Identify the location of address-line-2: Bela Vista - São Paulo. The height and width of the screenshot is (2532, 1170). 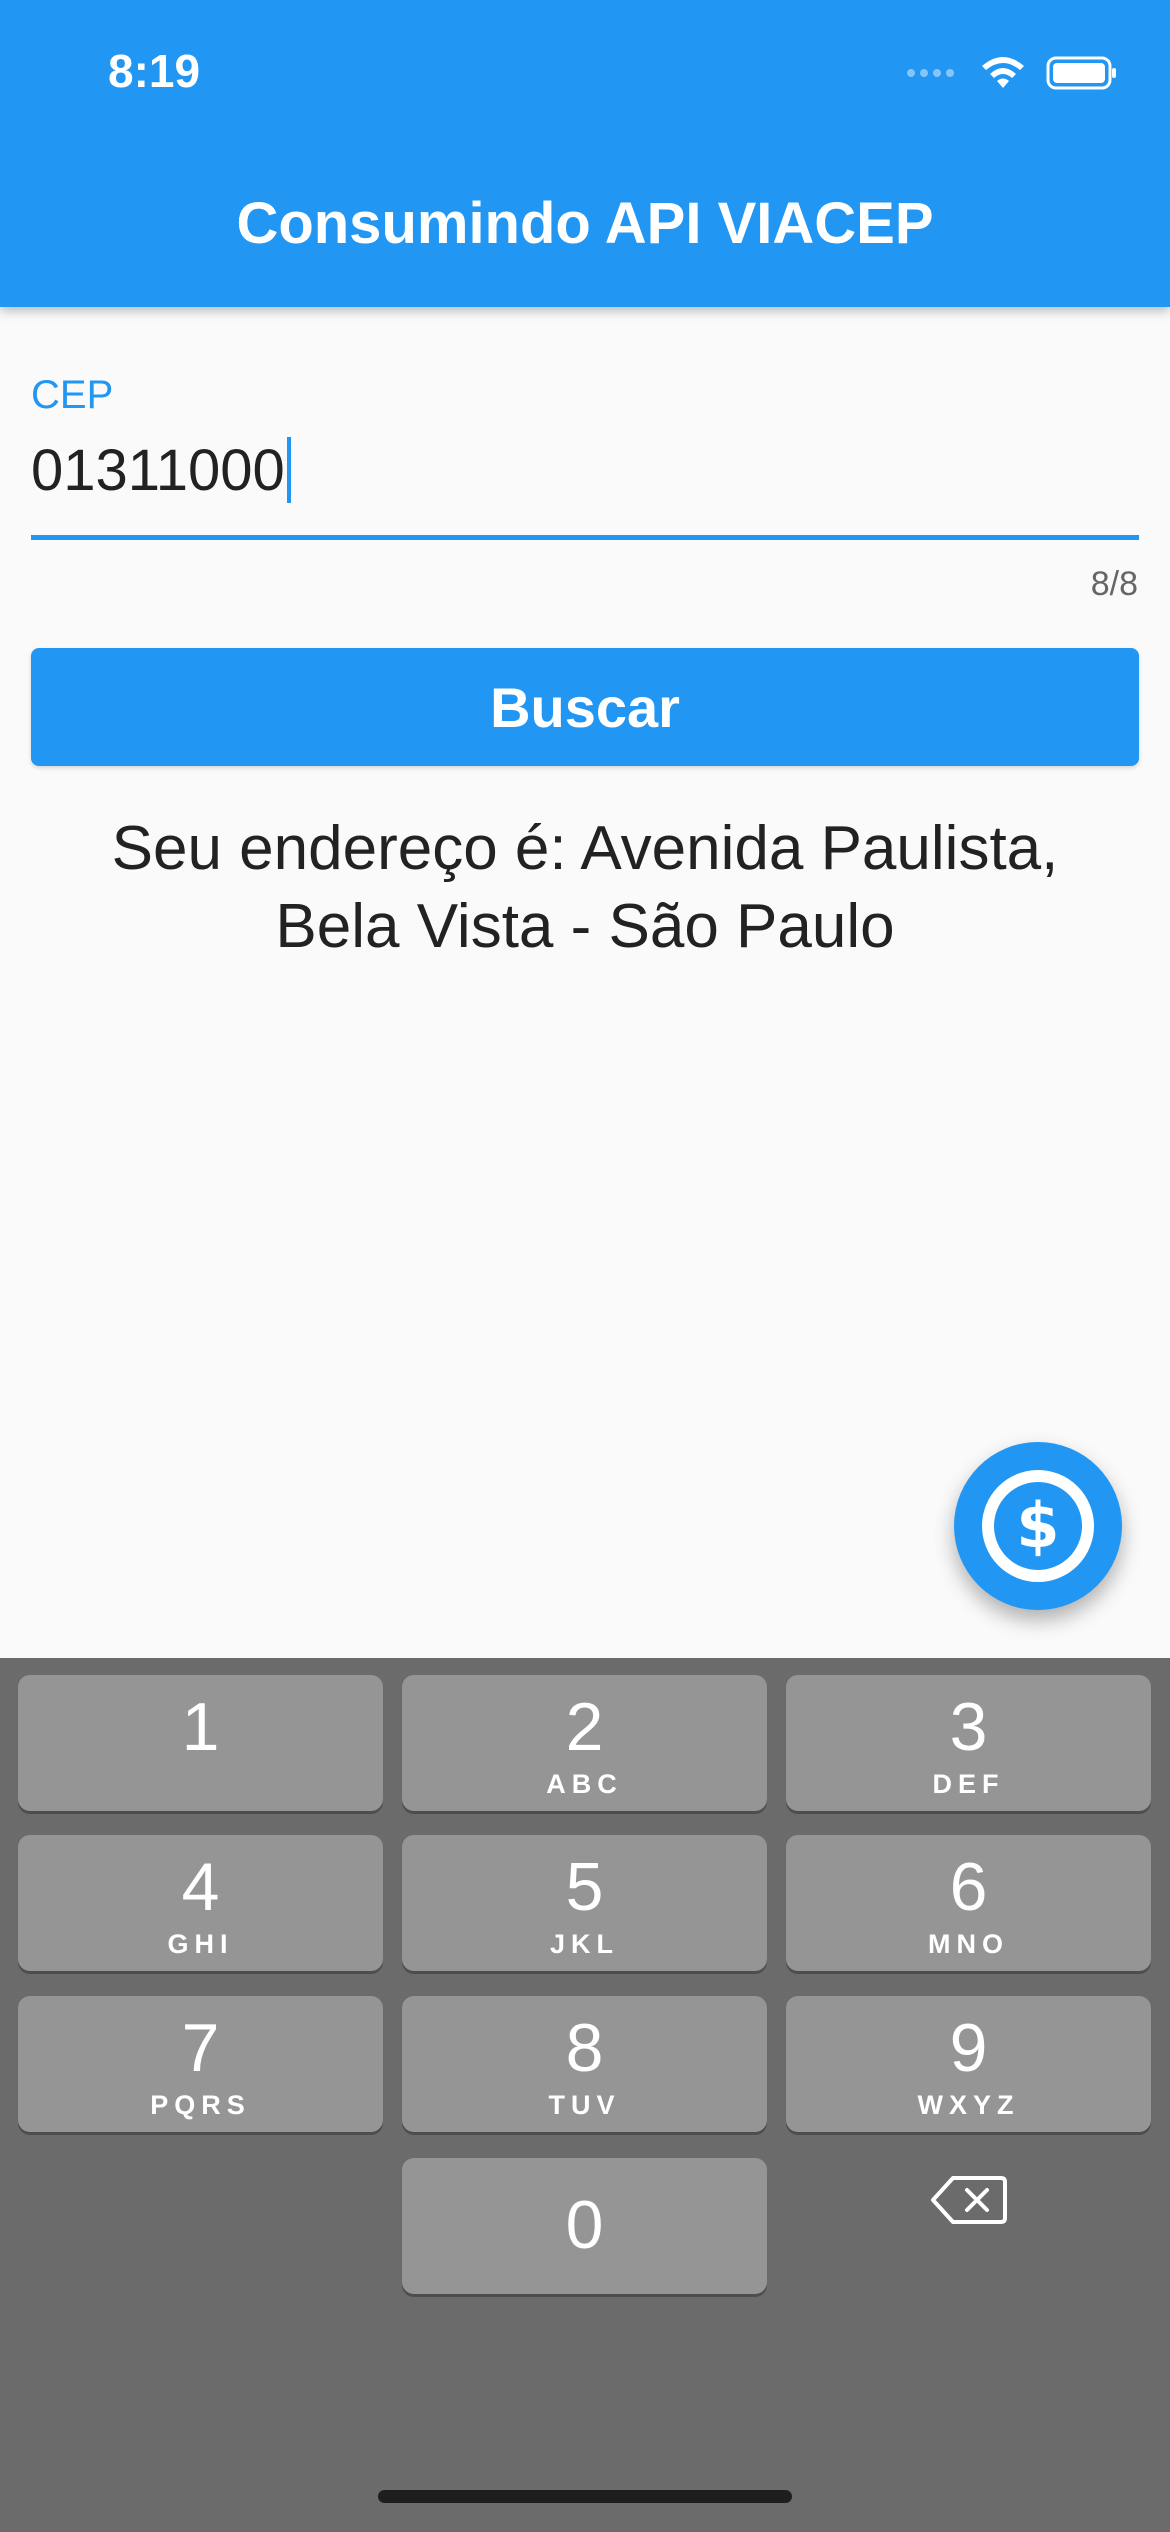
(585, 926).